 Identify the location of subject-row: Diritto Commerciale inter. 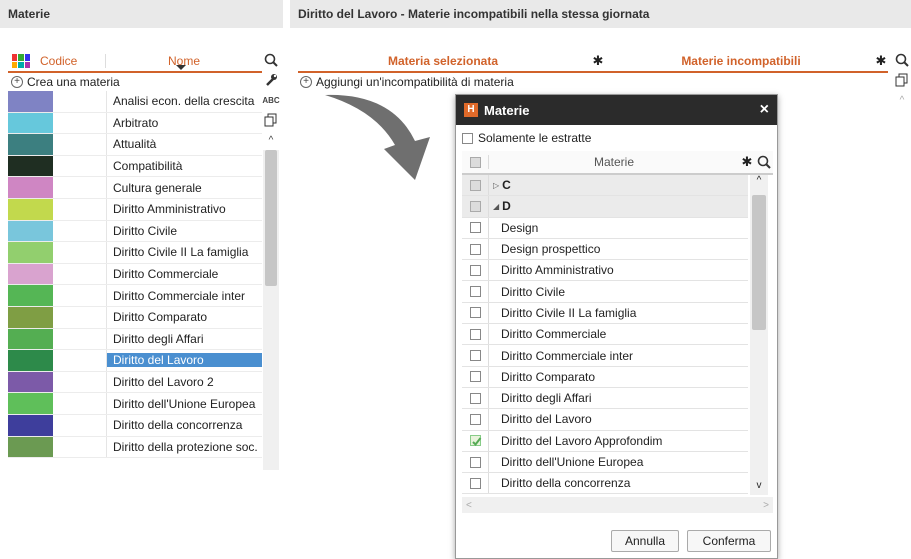
(135, 296).